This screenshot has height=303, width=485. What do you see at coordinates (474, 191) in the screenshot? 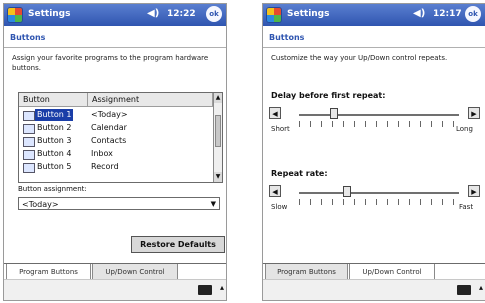
I see `increase-rate-button: ▶` at bounding box center [474, 191].